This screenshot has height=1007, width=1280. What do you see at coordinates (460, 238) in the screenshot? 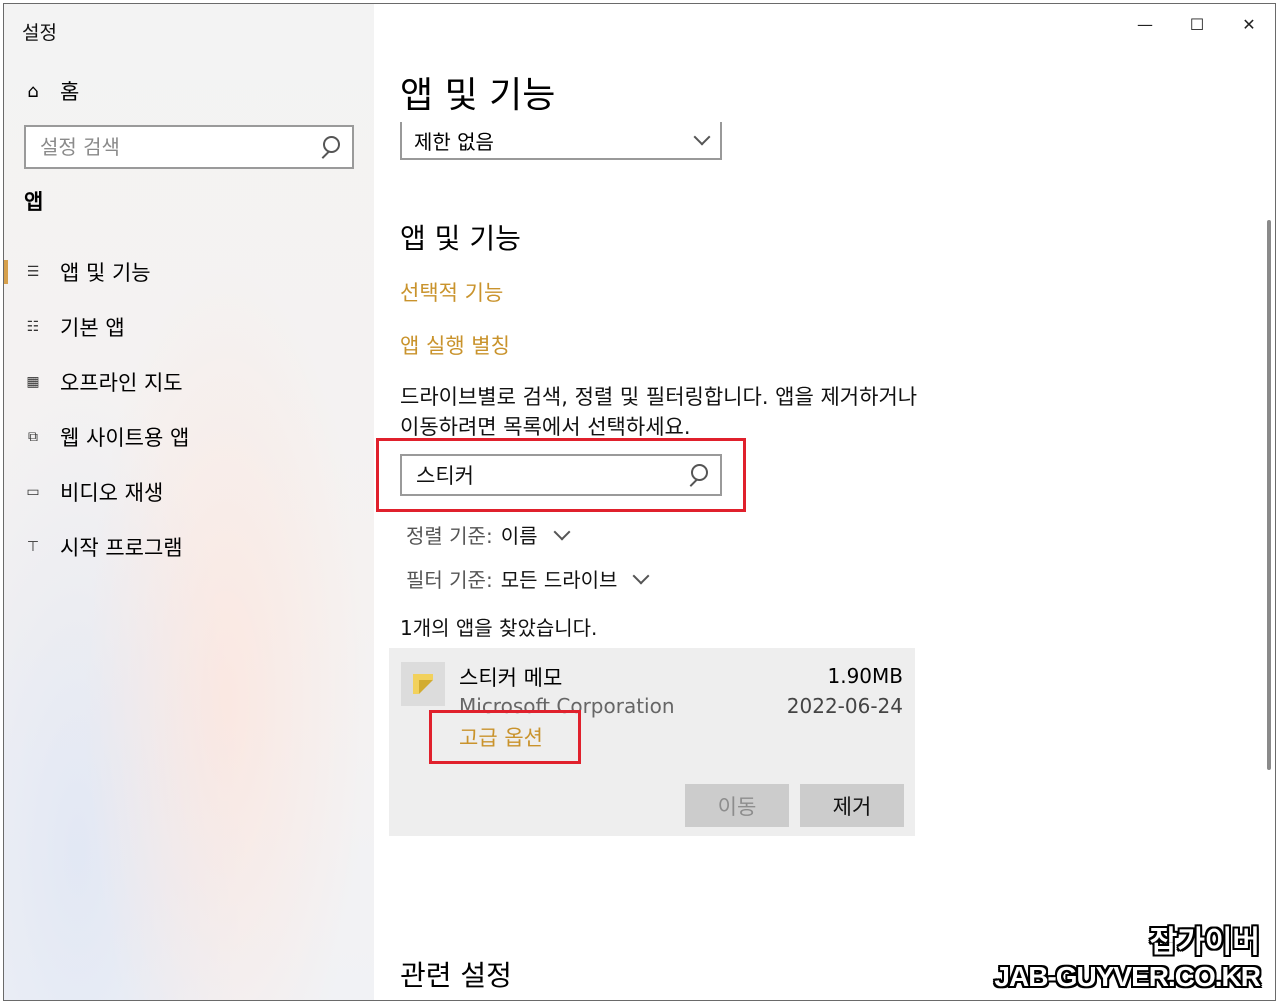
I see `section-title: 앱 및 기능` at bounding box center [460, 238].